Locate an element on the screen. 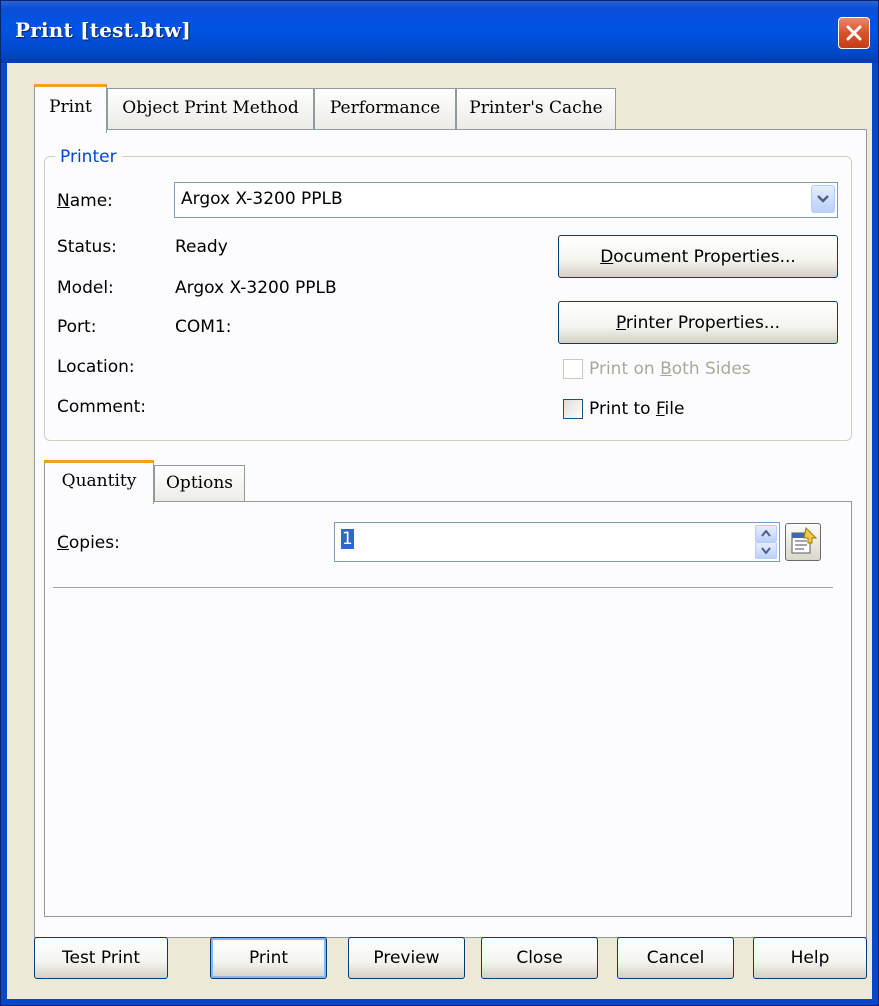 This screenshot has height=1006, width=879. database-icon is located at coordinates (804, 540).